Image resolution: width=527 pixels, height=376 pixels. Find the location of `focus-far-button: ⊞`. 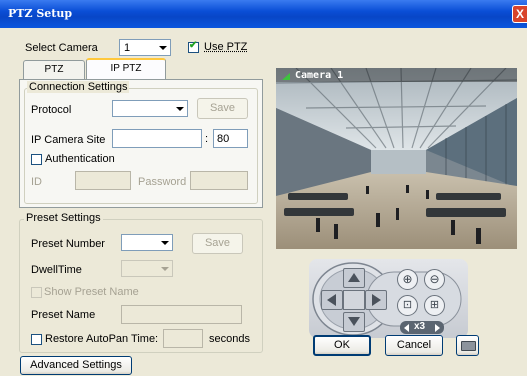

focus-far-button: ⊞ is located at coordinates (434, 305).